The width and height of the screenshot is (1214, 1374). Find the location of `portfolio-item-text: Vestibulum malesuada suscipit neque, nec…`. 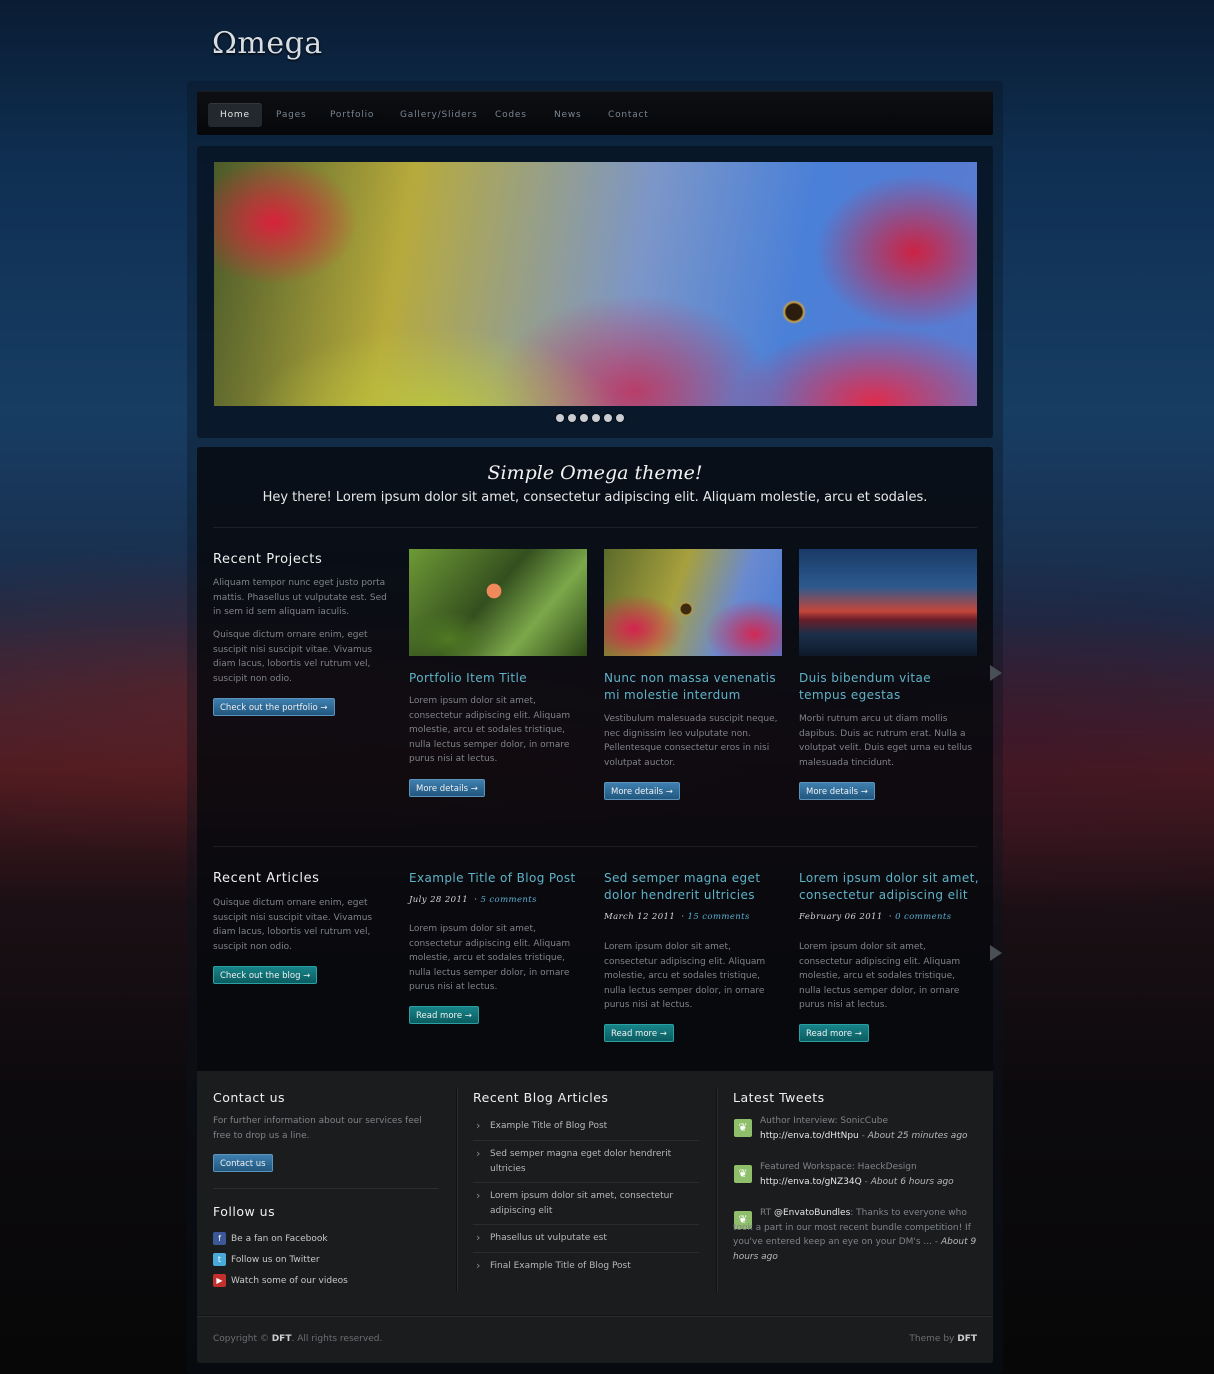

portfolio-item-text: Vestibulum malesuada suscipit neque, nec… is located at coordinates (691, 741).